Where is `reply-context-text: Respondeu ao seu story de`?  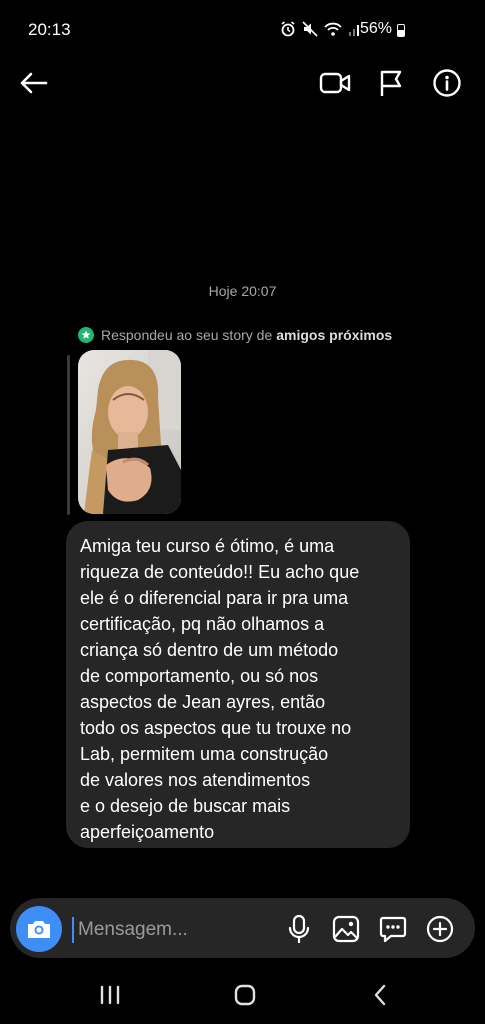 reply-context-text: Respondeu ao seu story de is located at coordinates (187, 335).